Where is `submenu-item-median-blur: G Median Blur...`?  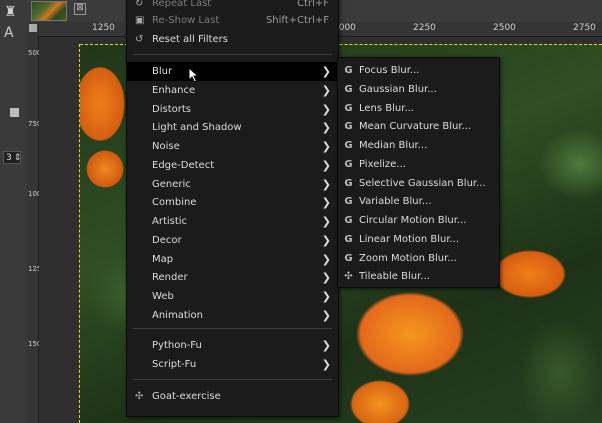 submenu-item-median-blur: G Median Blur... is located at coordinates (418, 145).